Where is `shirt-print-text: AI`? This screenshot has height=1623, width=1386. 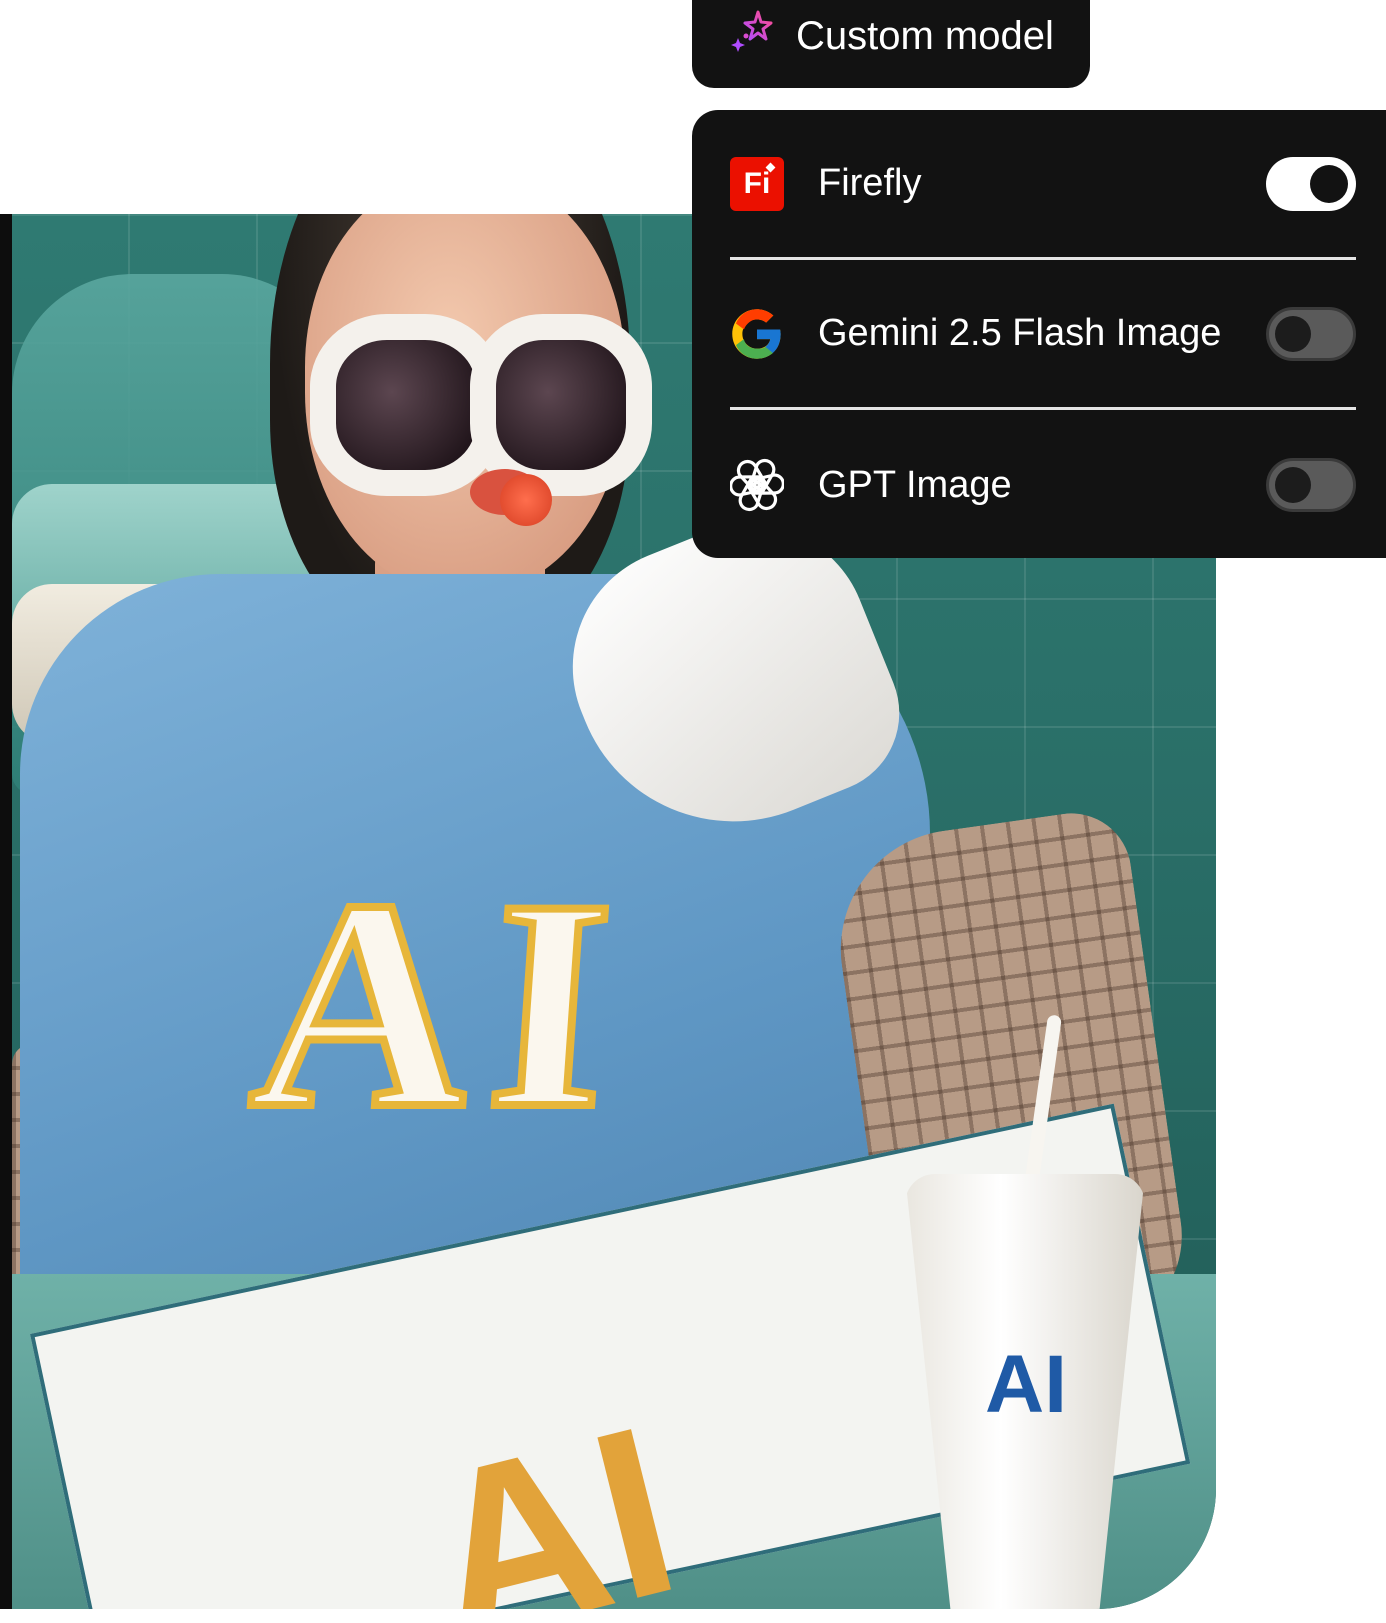 shirt-print-text: AI is located at coordinates (441, 1004).